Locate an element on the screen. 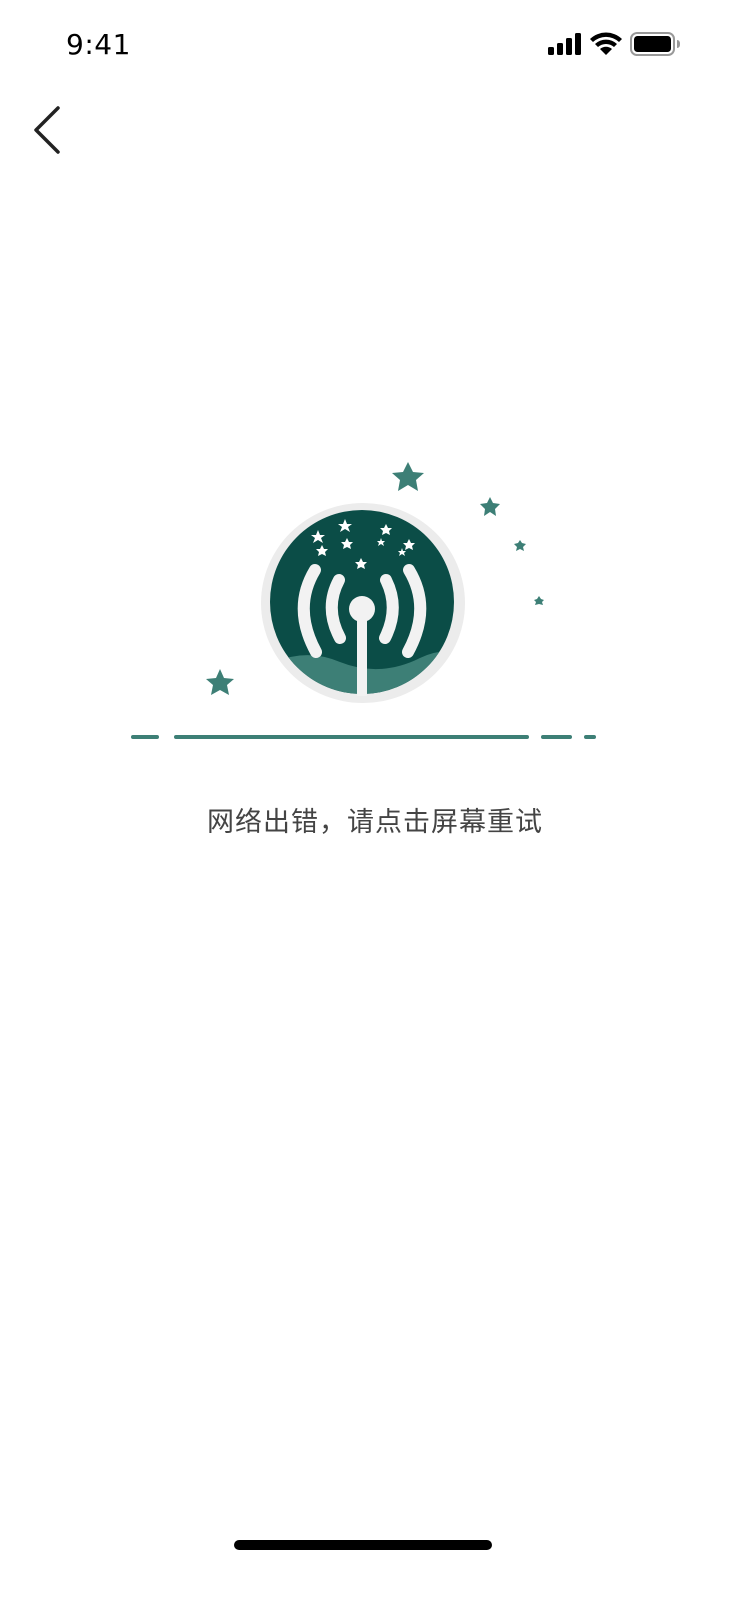 The image size is (750, 1624). broadcast-signal-illustration is located at coordinates (363, 600).